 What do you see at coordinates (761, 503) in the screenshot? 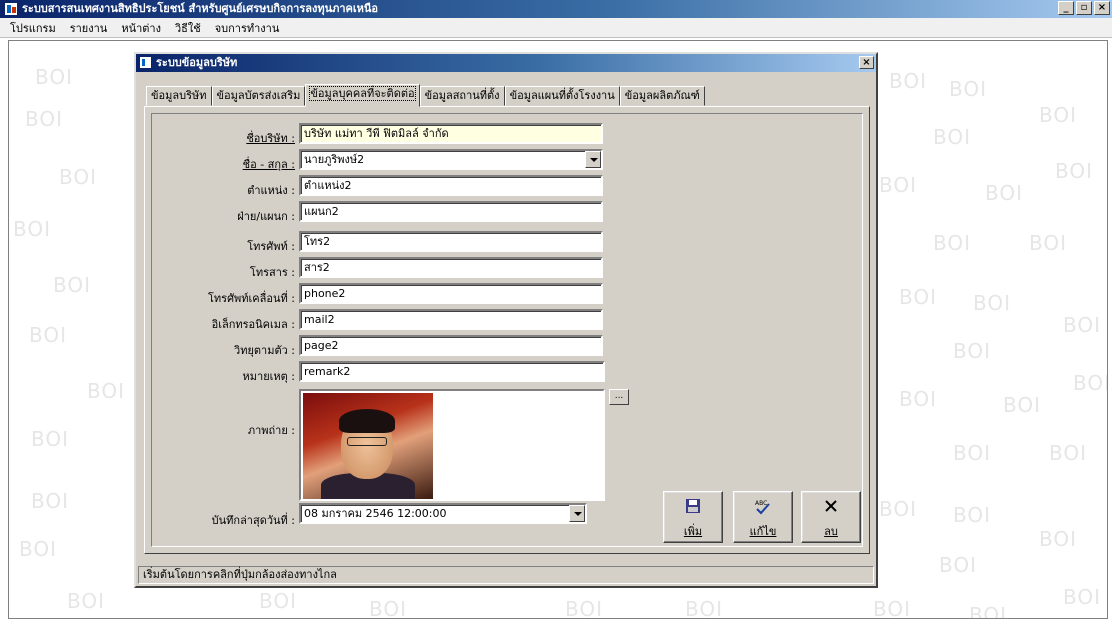
I see `svg-text: ABC` at bounding box center [761, 503].